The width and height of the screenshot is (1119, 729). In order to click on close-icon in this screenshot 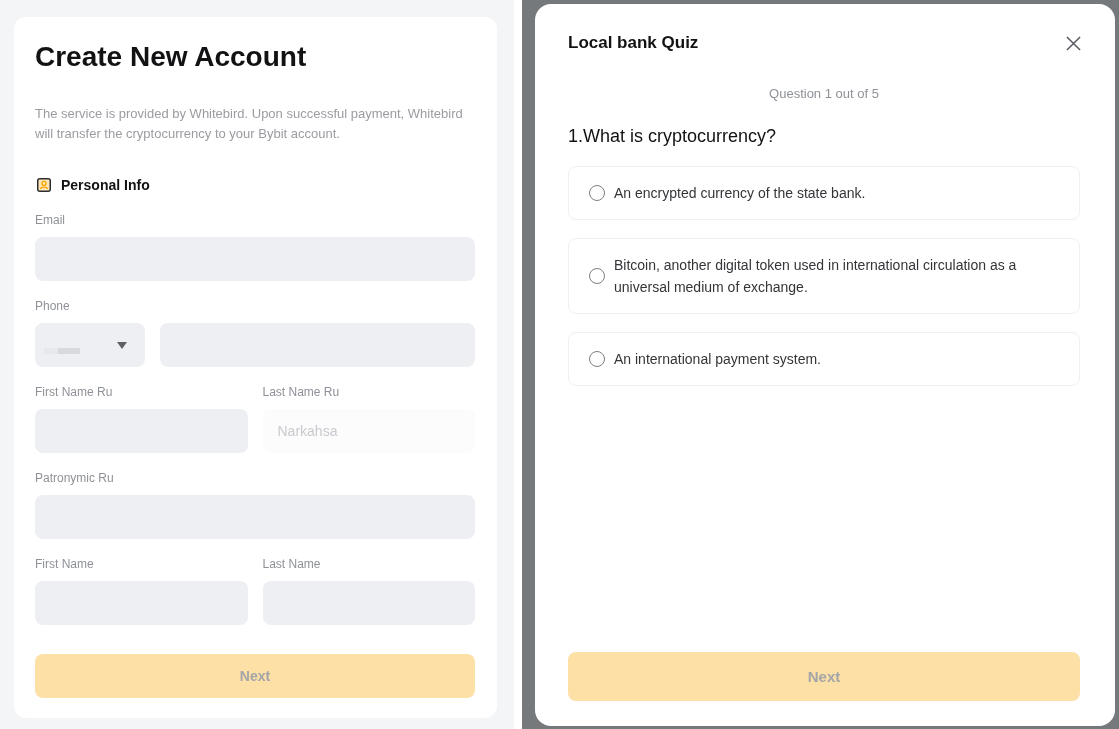, I will do `click(1073, 43)`.